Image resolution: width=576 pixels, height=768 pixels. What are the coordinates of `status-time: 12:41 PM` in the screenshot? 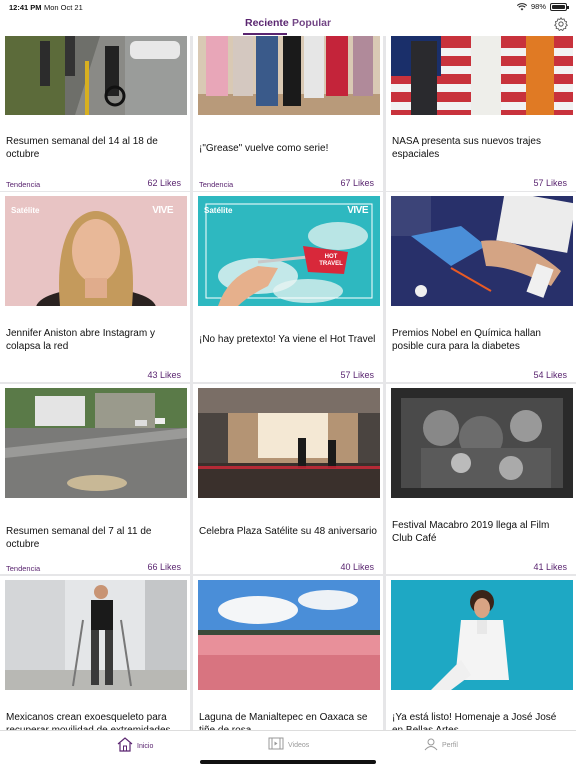 It's located at (25, 7).